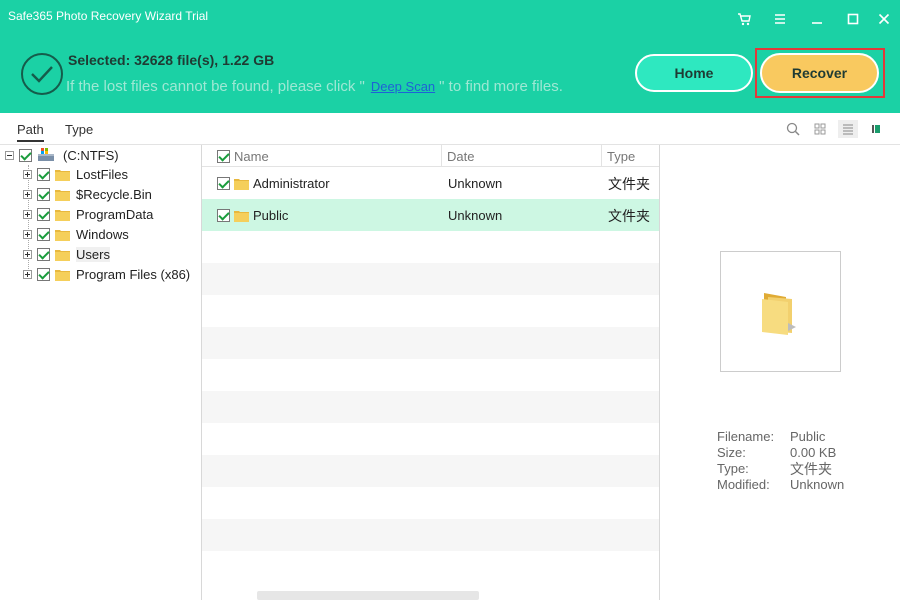  Describe the element at coordinates (93, 254) in the screenshot. I see `tree-item-label: Users` at that location.